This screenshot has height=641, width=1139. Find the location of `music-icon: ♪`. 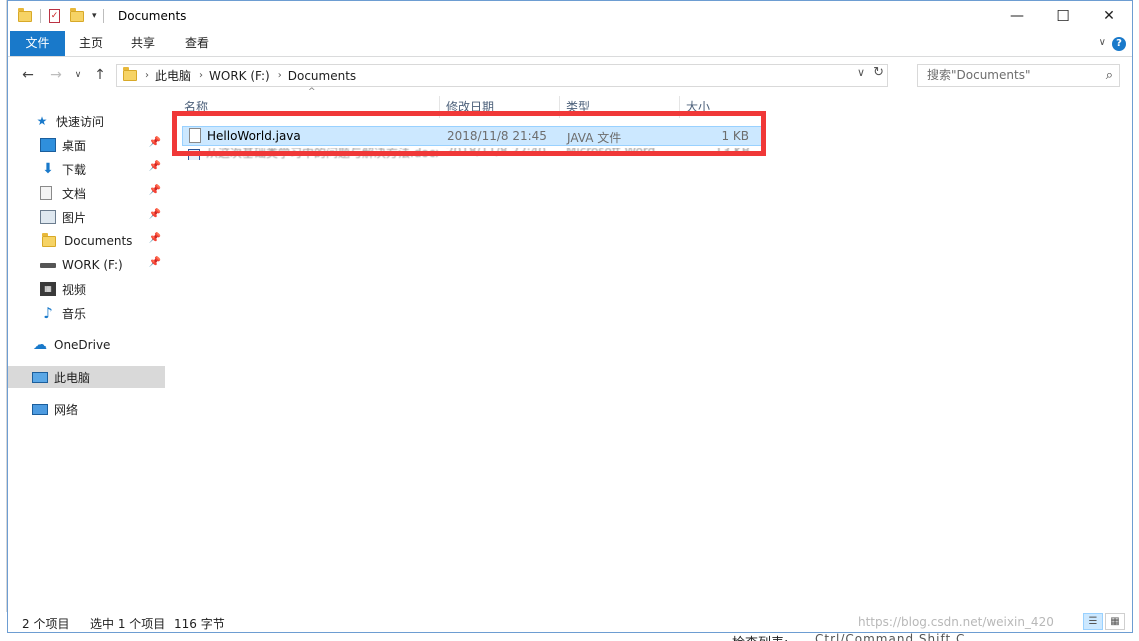

music-icon: ♪ is located at coordinates (48, 313).